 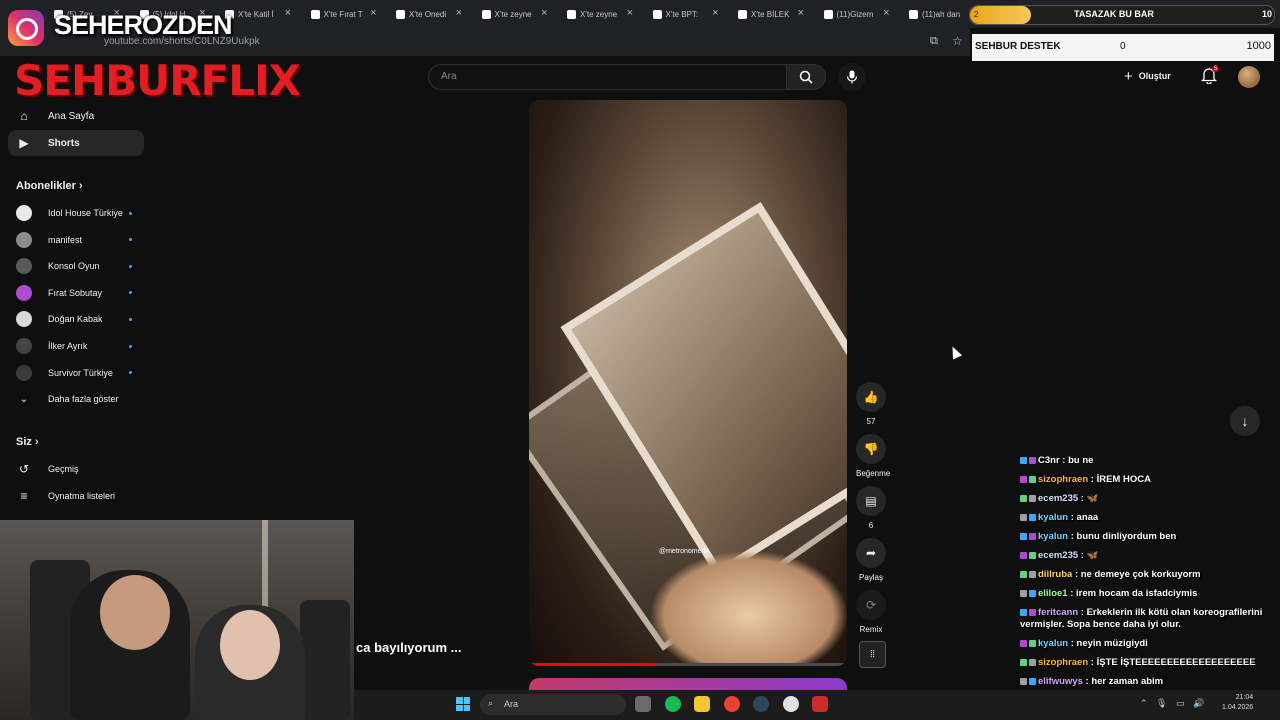 What do you see at coordinates (820, 704) in the screenshot?
I see `app-icon` at bounding box center [820, 704].